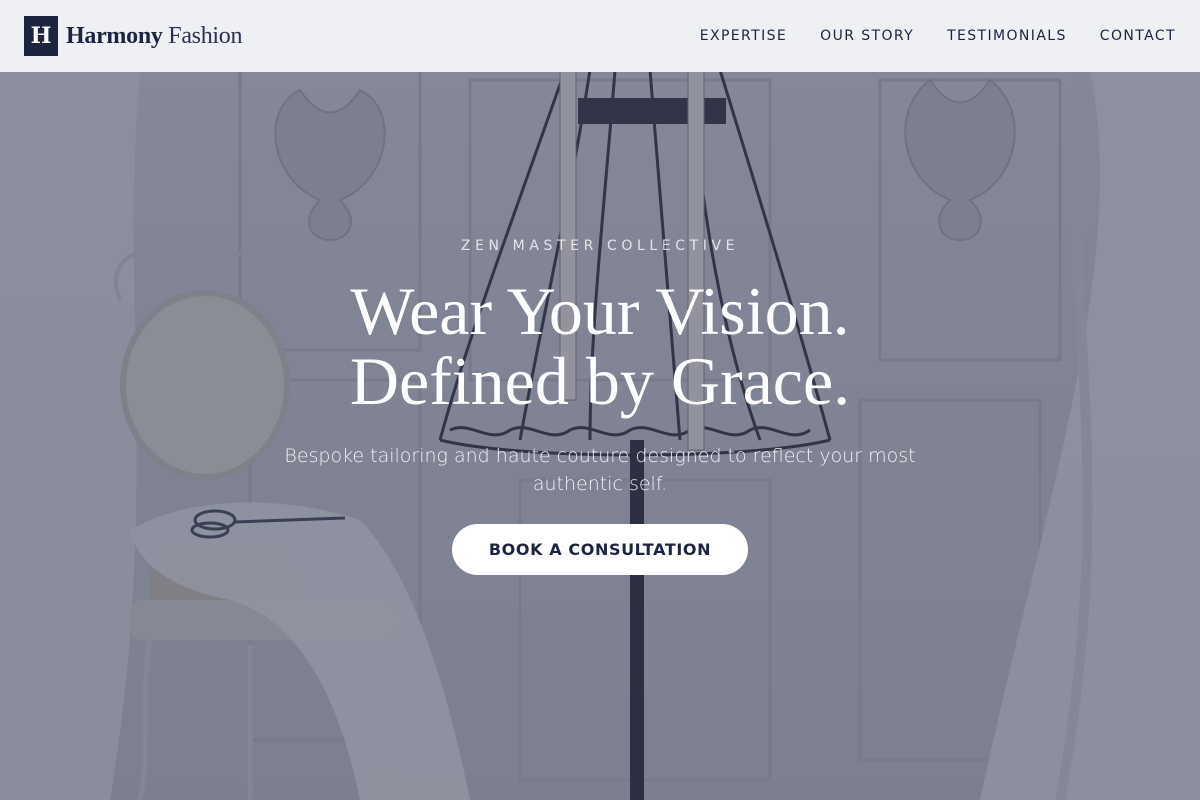  Describe the element at coordinates (600, 381) in the screenshot. I see `hero-headline-line-2: Defined by Grace.` at that location.